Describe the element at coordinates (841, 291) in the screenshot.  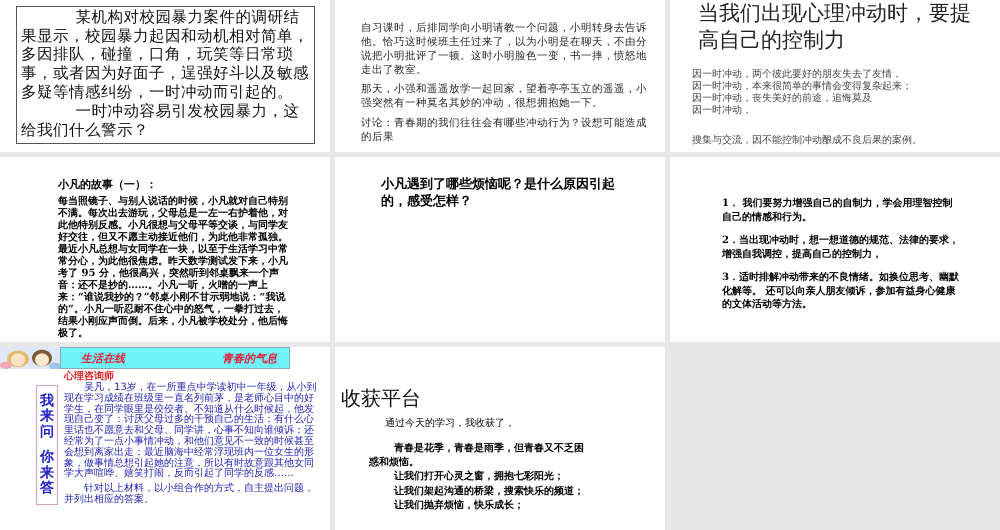
I see `list-item: 3．适时排解冲动带来的不良情绪。如换位思考、幽默化解等。 还可以向亲人朋友倾诉，参加有益身心健康的文体活动等方法。` at that location.